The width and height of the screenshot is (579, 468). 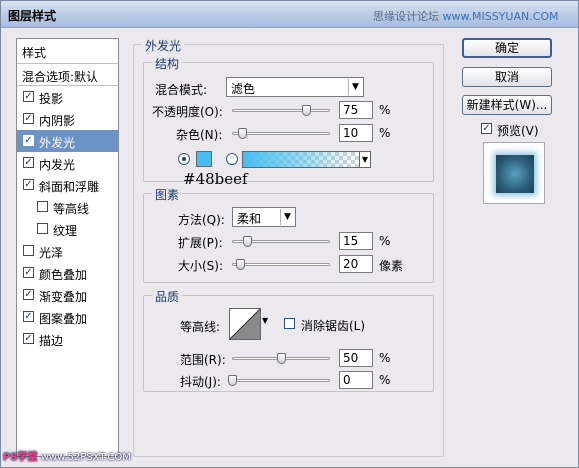 I want to click on quality-group: 品质 等高线: ▼ 消除锯齿(L) 范围(R): 50 % 抖动(J): 0 %, so click(x=288, y=340).